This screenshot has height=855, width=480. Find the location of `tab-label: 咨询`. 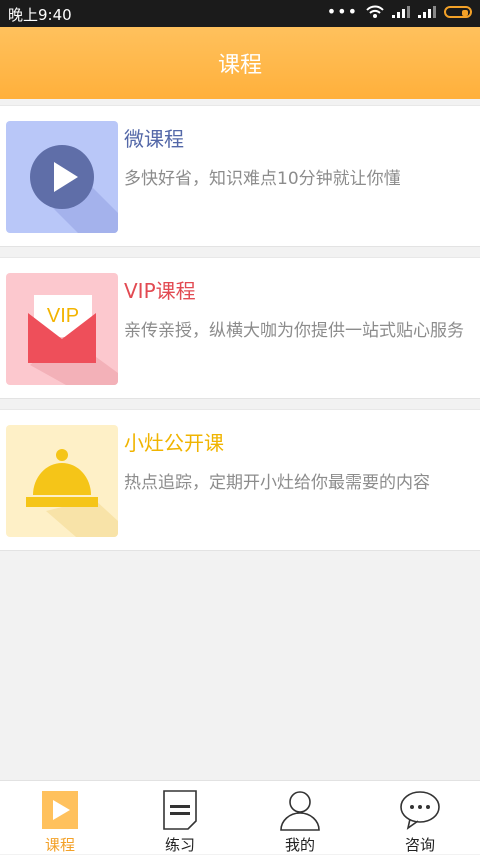

tab-label: 咨询 is located at coordinates (419, 845).